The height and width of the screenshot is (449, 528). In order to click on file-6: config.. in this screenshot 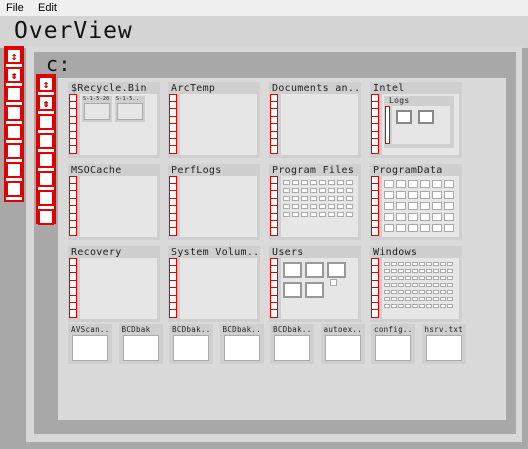, I will do `click(393, 344)`.